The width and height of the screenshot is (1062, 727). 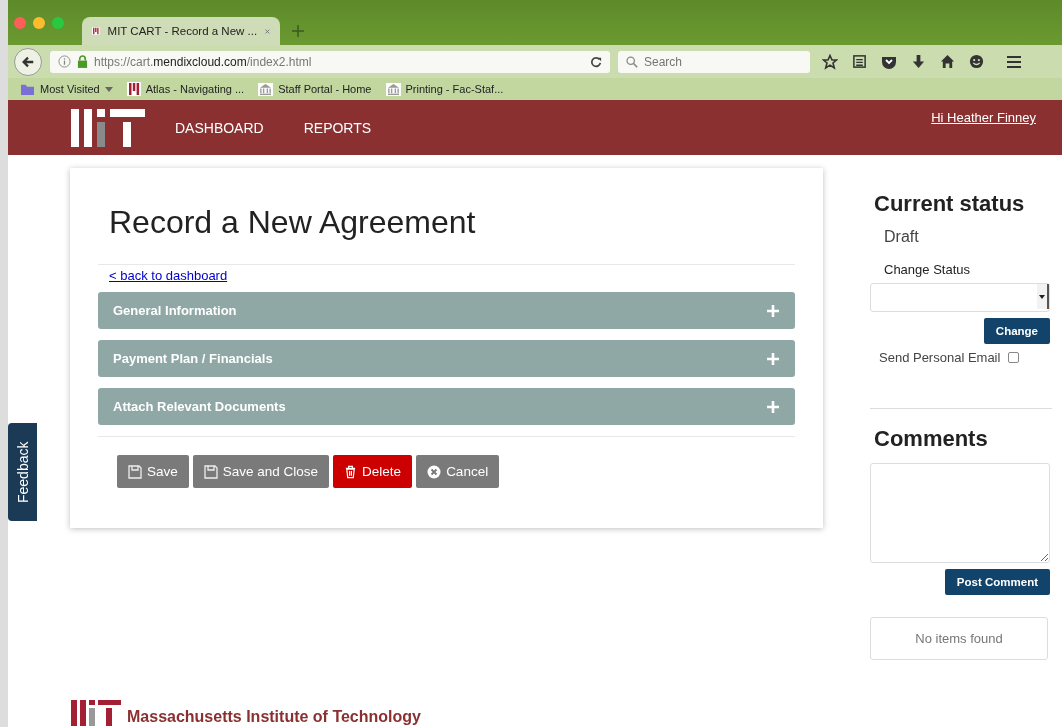 What do you see at coordinates (940, 357) in the screenshot?
I see `checkbox-label: Send Personal Email` at bounding box center [940, 357].